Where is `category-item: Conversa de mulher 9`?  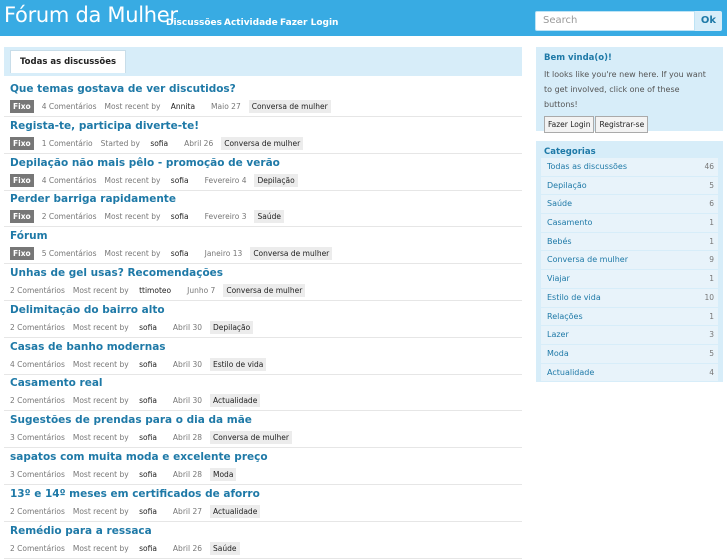
category-item: Conversa de mulher 9 is located at coordinates (629, 261).